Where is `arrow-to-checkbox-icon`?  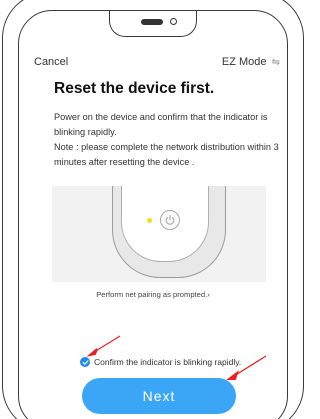 arrow-to-checkbox-icon is located at coordinates (103, 346).